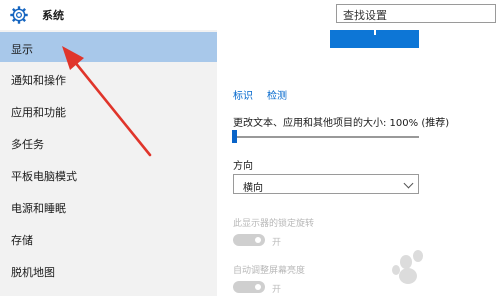 The height and width of the screenshot is (296, 502). Describe the element at coordinates (277, 94) in the screenshot. I see `detect-link: 检测` at that location.